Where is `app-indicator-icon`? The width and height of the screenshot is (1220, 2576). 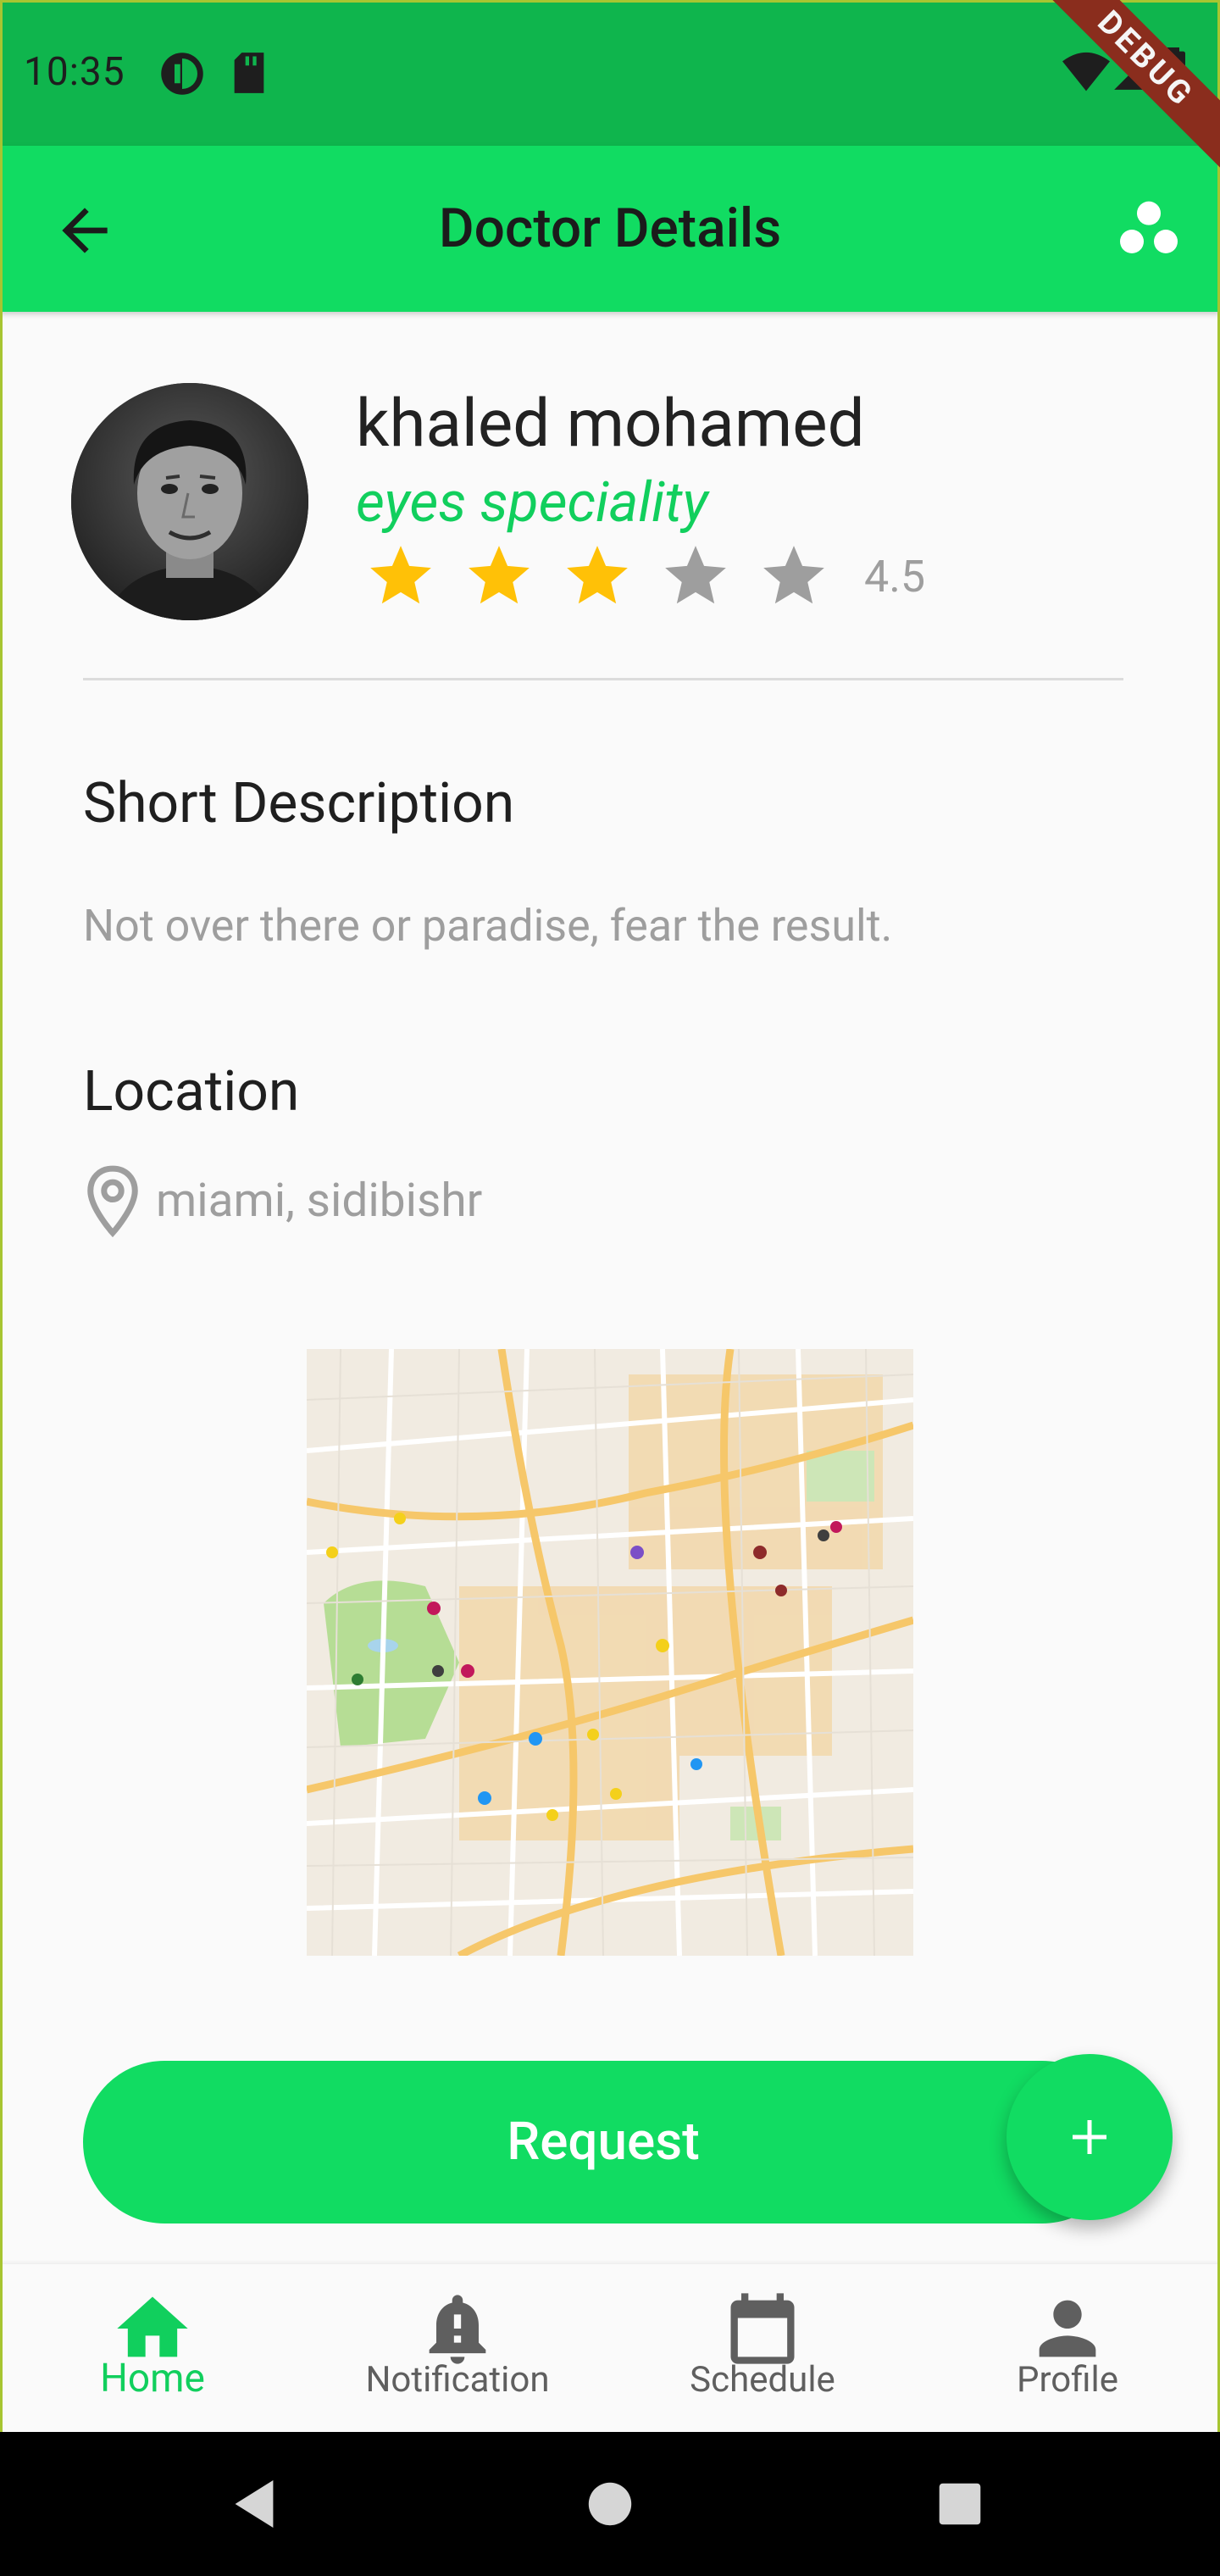 app-indicator-icon is located at coordinates (182, 74).